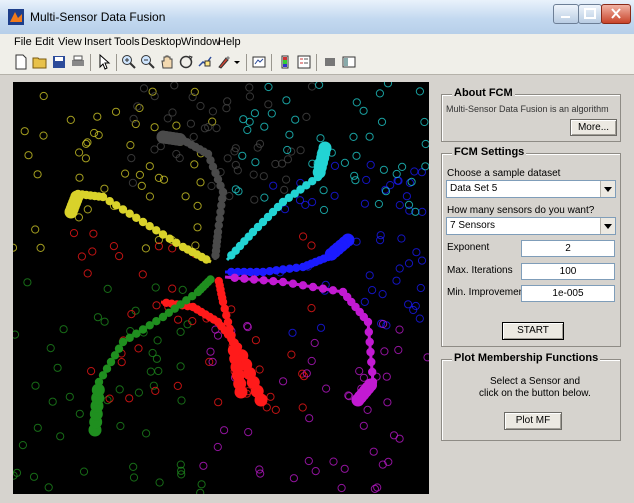 This screenshot has height=503, width=634. What do you see at coordinates (317, 62) in the screenshot?
I see `figure-toolbar` at bounding box center [317, 62].